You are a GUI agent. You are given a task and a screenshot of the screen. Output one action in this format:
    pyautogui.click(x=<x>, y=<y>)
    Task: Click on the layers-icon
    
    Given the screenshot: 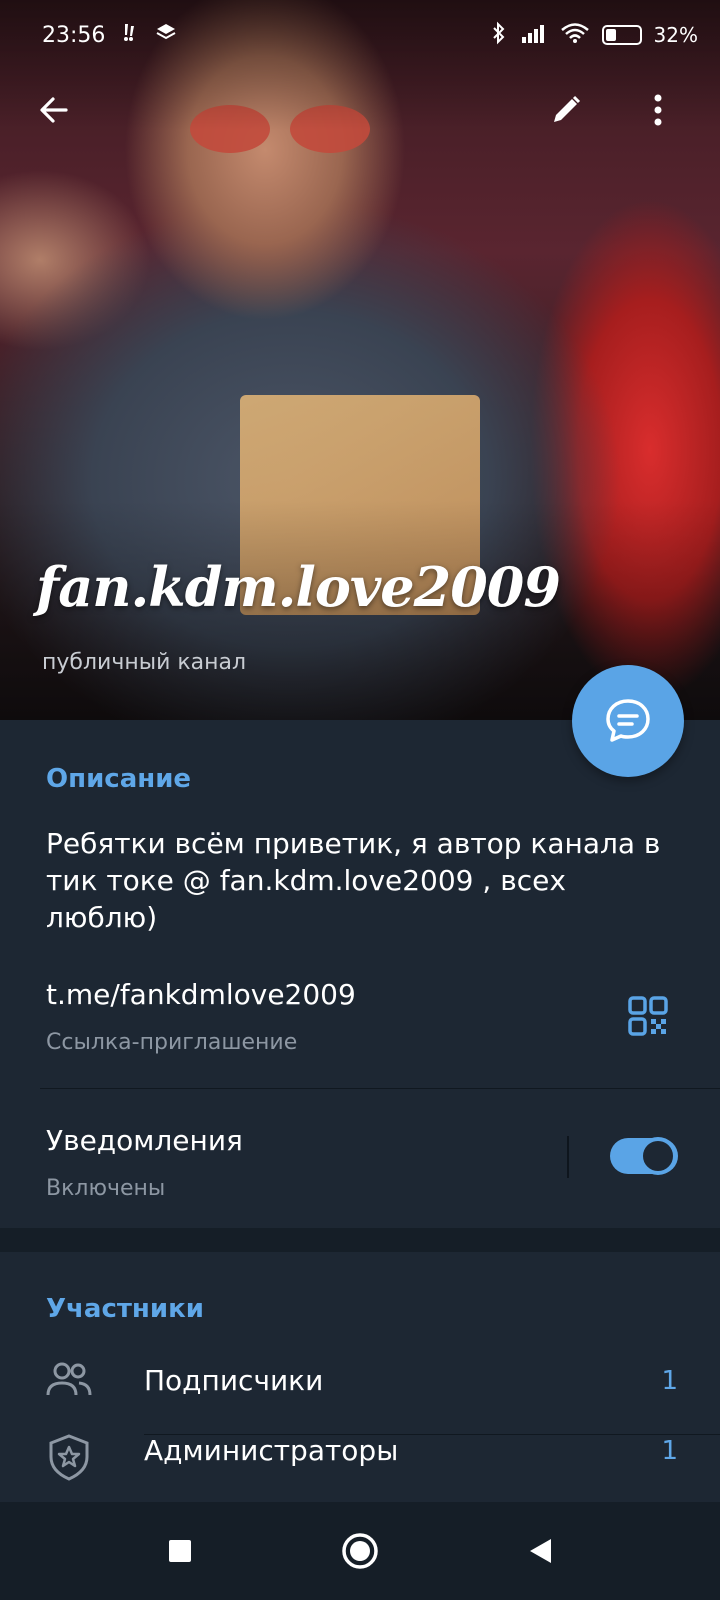 What is the action you would take?
    pyautogui.click(x=166, y=35)
    